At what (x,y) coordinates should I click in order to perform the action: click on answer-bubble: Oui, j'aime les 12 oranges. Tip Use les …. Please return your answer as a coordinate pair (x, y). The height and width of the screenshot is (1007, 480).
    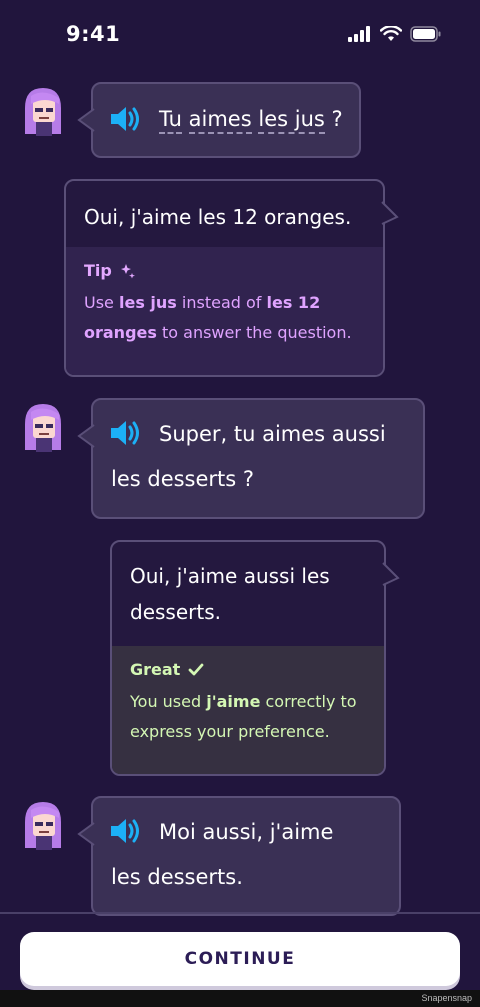
    Looking at the image, I should click on (231, 278).